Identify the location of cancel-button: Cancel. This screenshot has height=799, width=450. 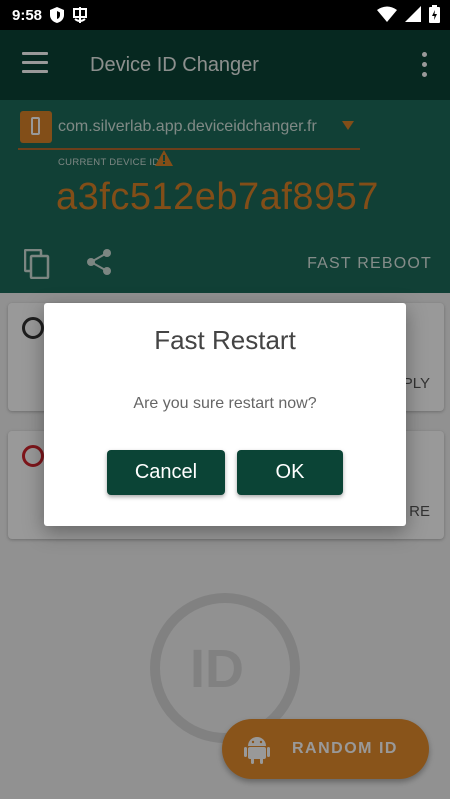
(166, 472).